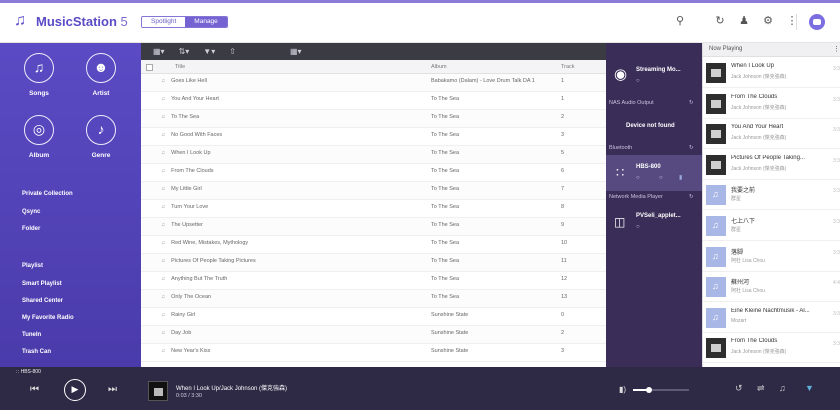 This screenshot has width=840, height=410. What do you see at coordinates (771, 287) in the screenshot?
I see `list-item: 蘇州河阿杜 Lisa Chou 4:4` at bounding box center [771, 287].